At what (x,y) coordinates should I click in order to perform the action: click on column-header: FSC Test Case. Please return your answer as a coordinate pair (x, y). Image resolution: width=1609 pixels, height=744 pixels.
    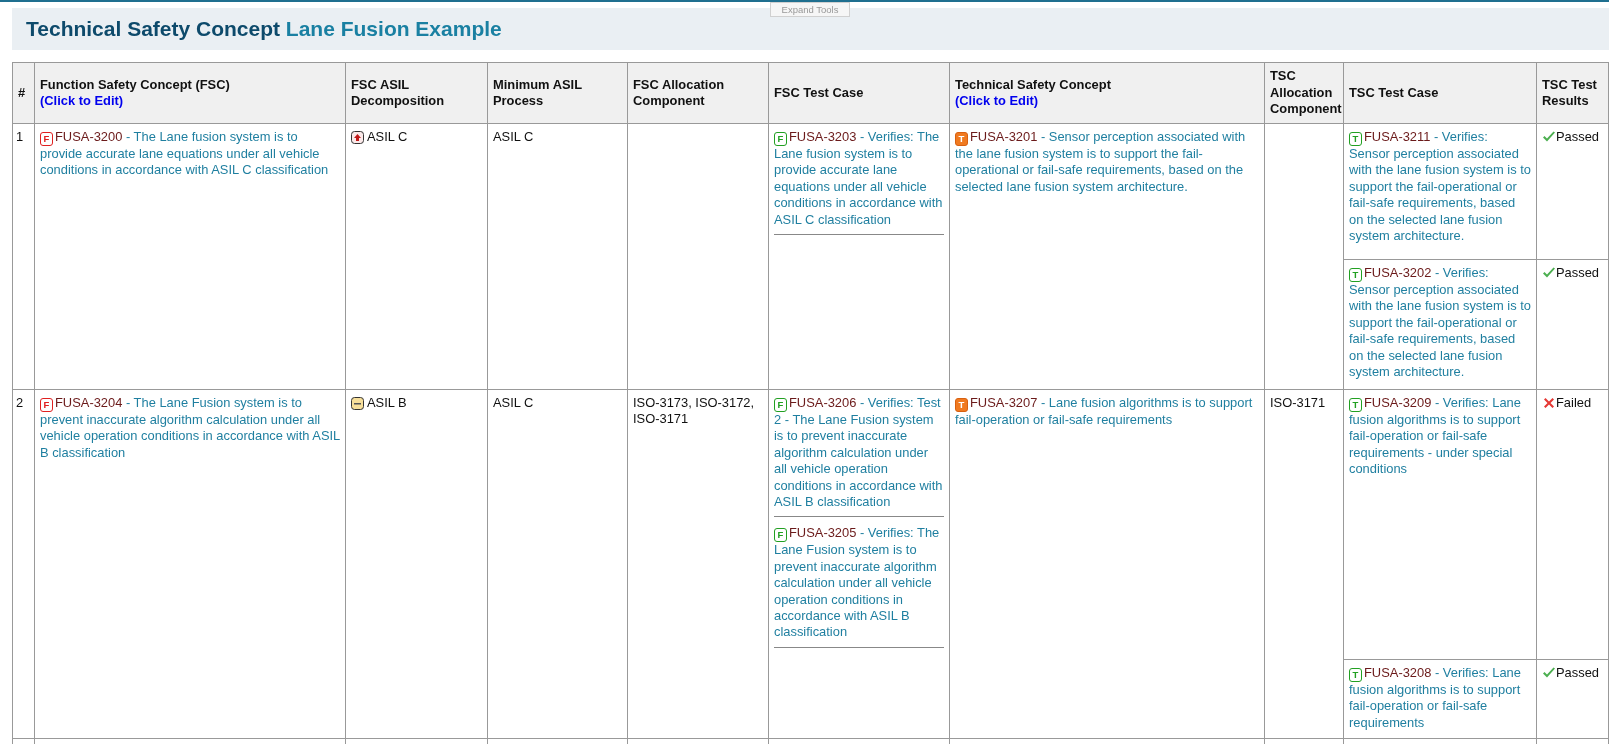
    Looking at the image, I should click on (819, 92).